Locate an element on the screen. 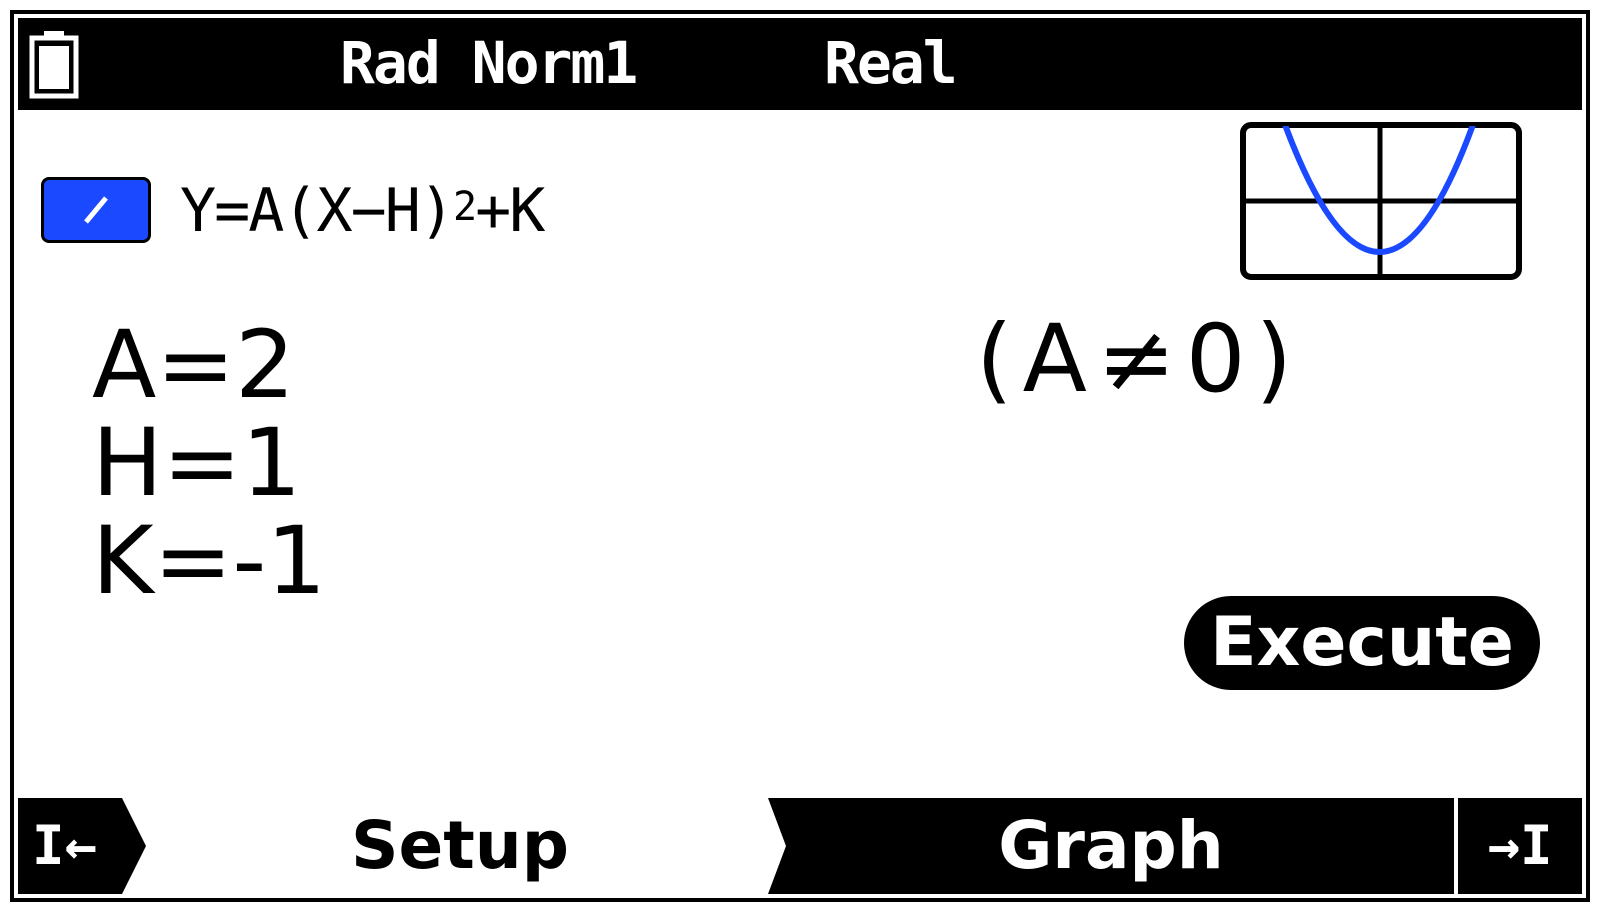 The image size is (1604, 915). parabola-preview-icon is located at coordinates (1381, 201).